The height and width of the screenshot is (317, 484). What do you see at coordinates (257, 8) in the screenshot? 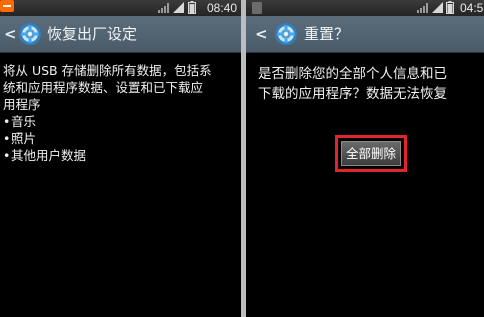
I see `sd-card-icon` at bounding box center [257, 8].